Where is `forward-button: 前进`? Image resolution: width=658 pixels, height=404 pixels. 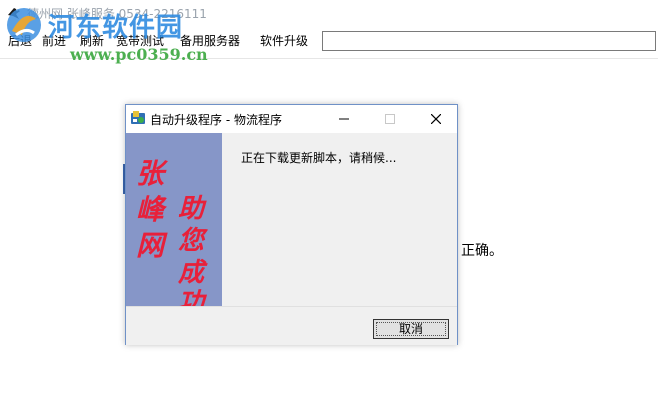
forward-button: 前进 is located at coordinates (54, 40).